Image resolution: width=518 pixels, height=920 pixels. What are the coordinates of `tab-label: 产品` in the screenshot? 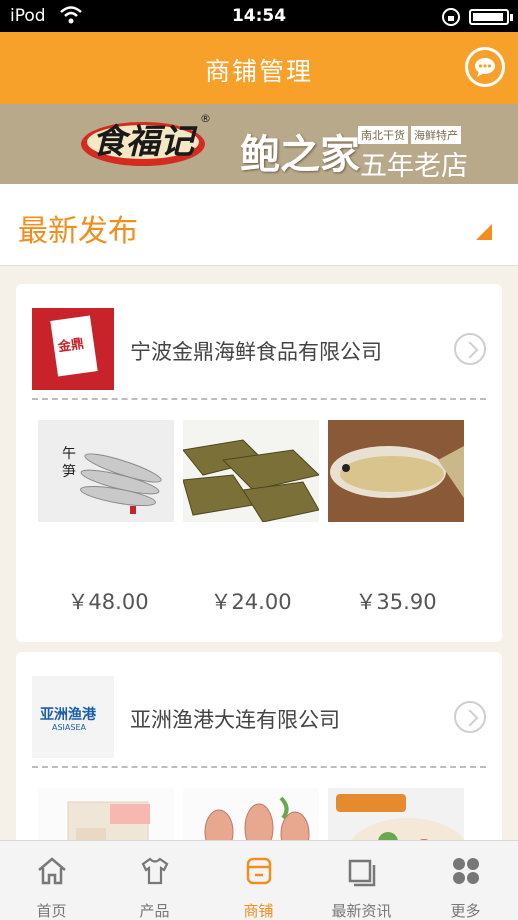 It's located at (154, 911).